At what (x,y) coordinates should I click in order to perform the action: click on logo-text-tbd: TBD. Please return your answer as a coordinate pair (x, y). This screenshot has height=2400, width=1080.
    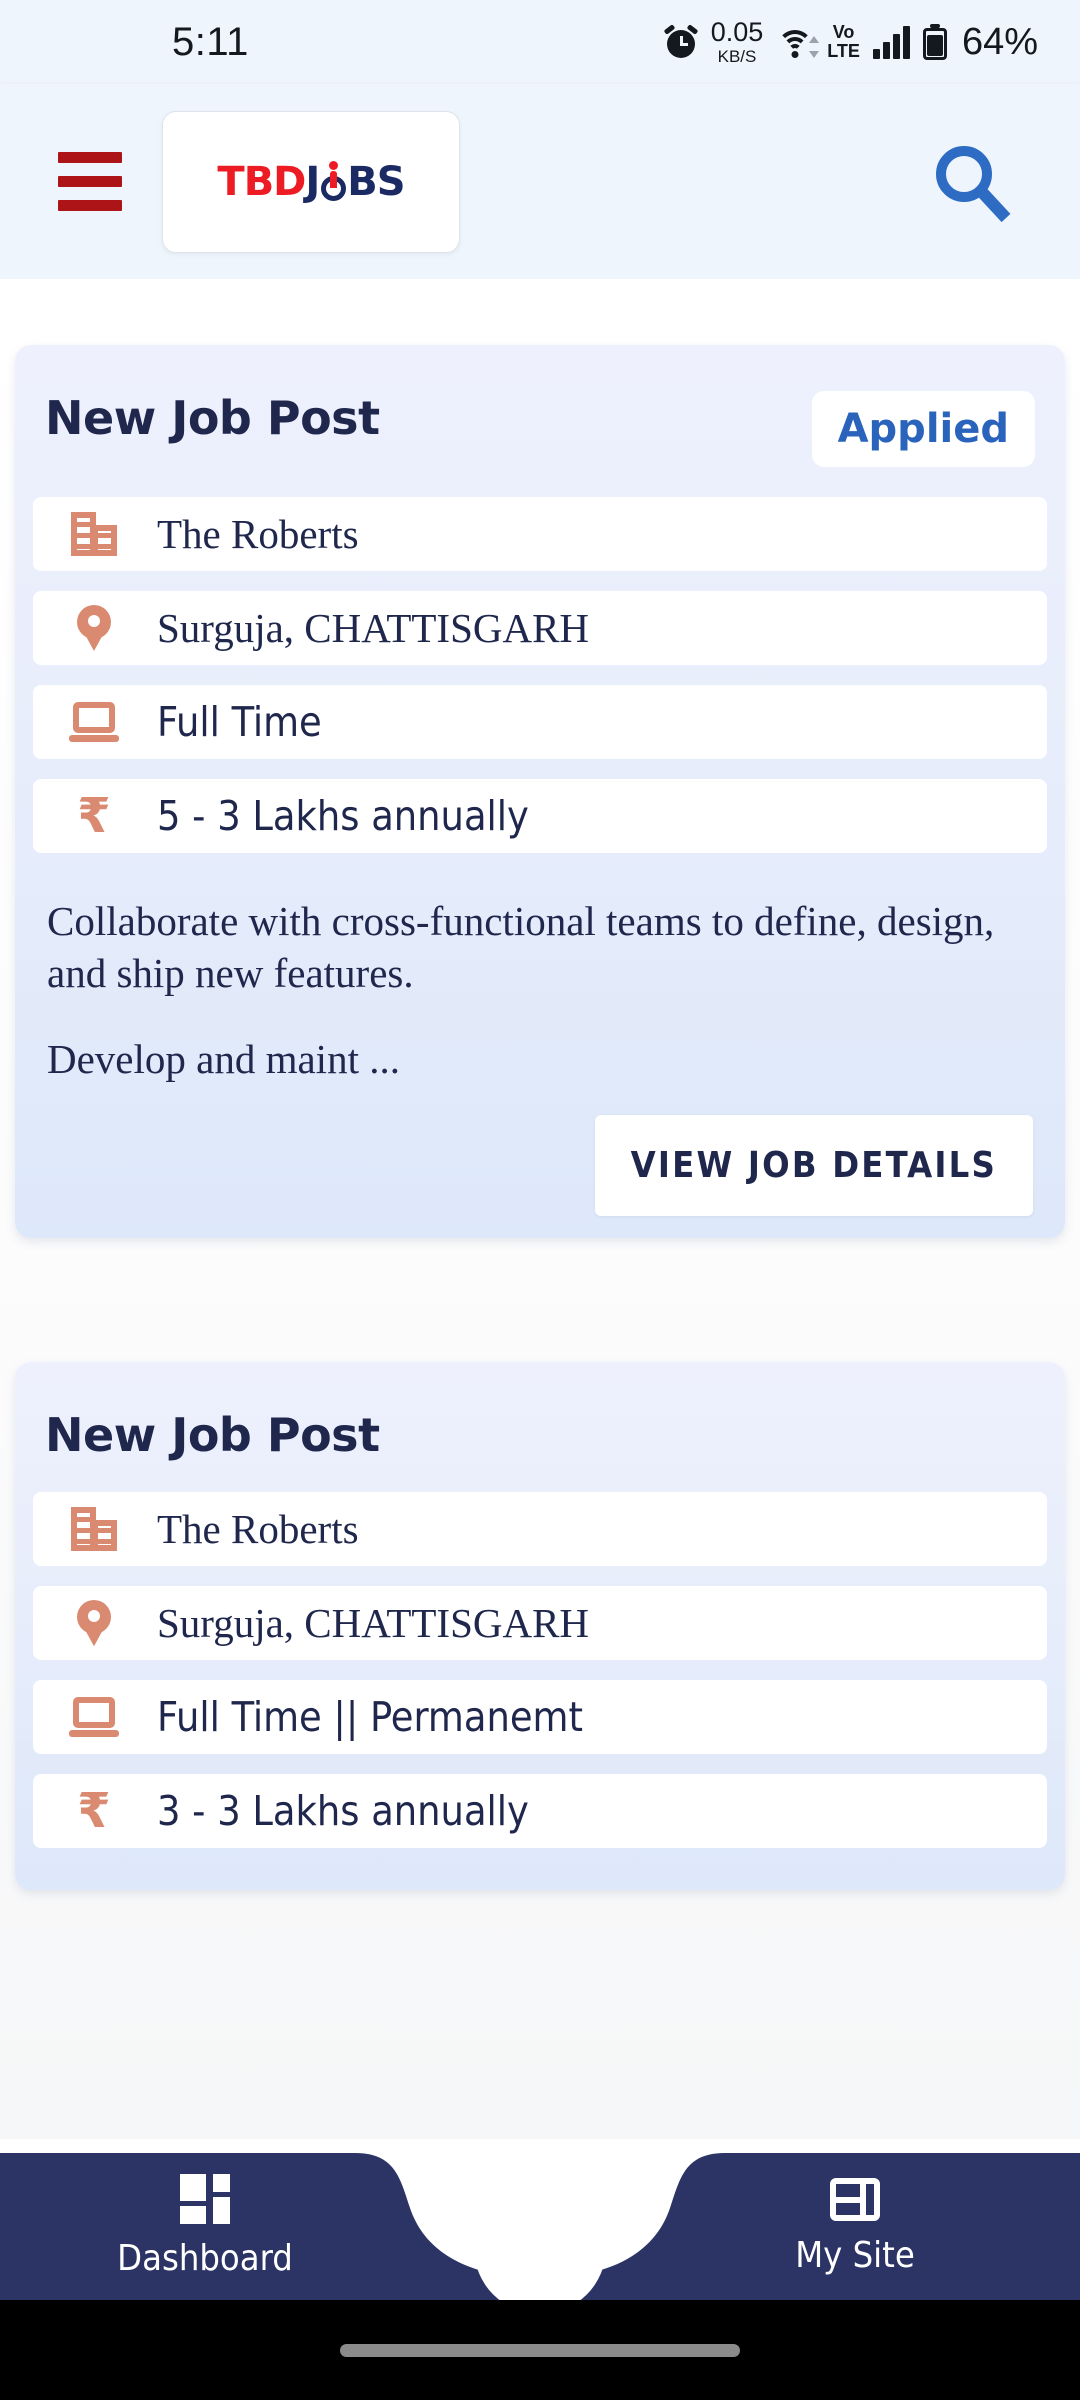
    Looking at the image, I should click on (261, 181).